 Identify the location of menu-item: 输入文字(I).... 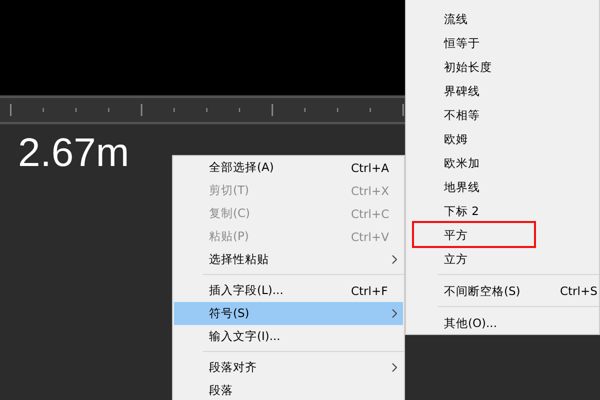
(288, 336).